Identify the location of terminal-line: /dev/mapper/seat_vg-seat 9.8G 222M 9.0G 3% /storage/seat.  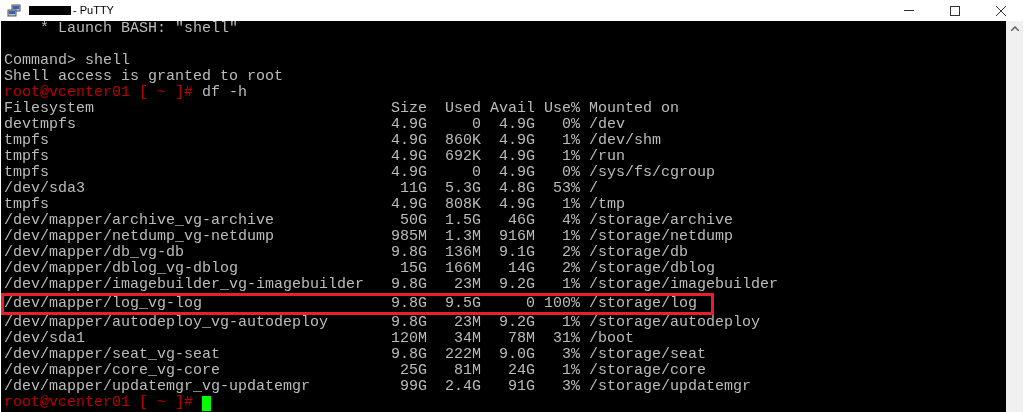
(355, 355).